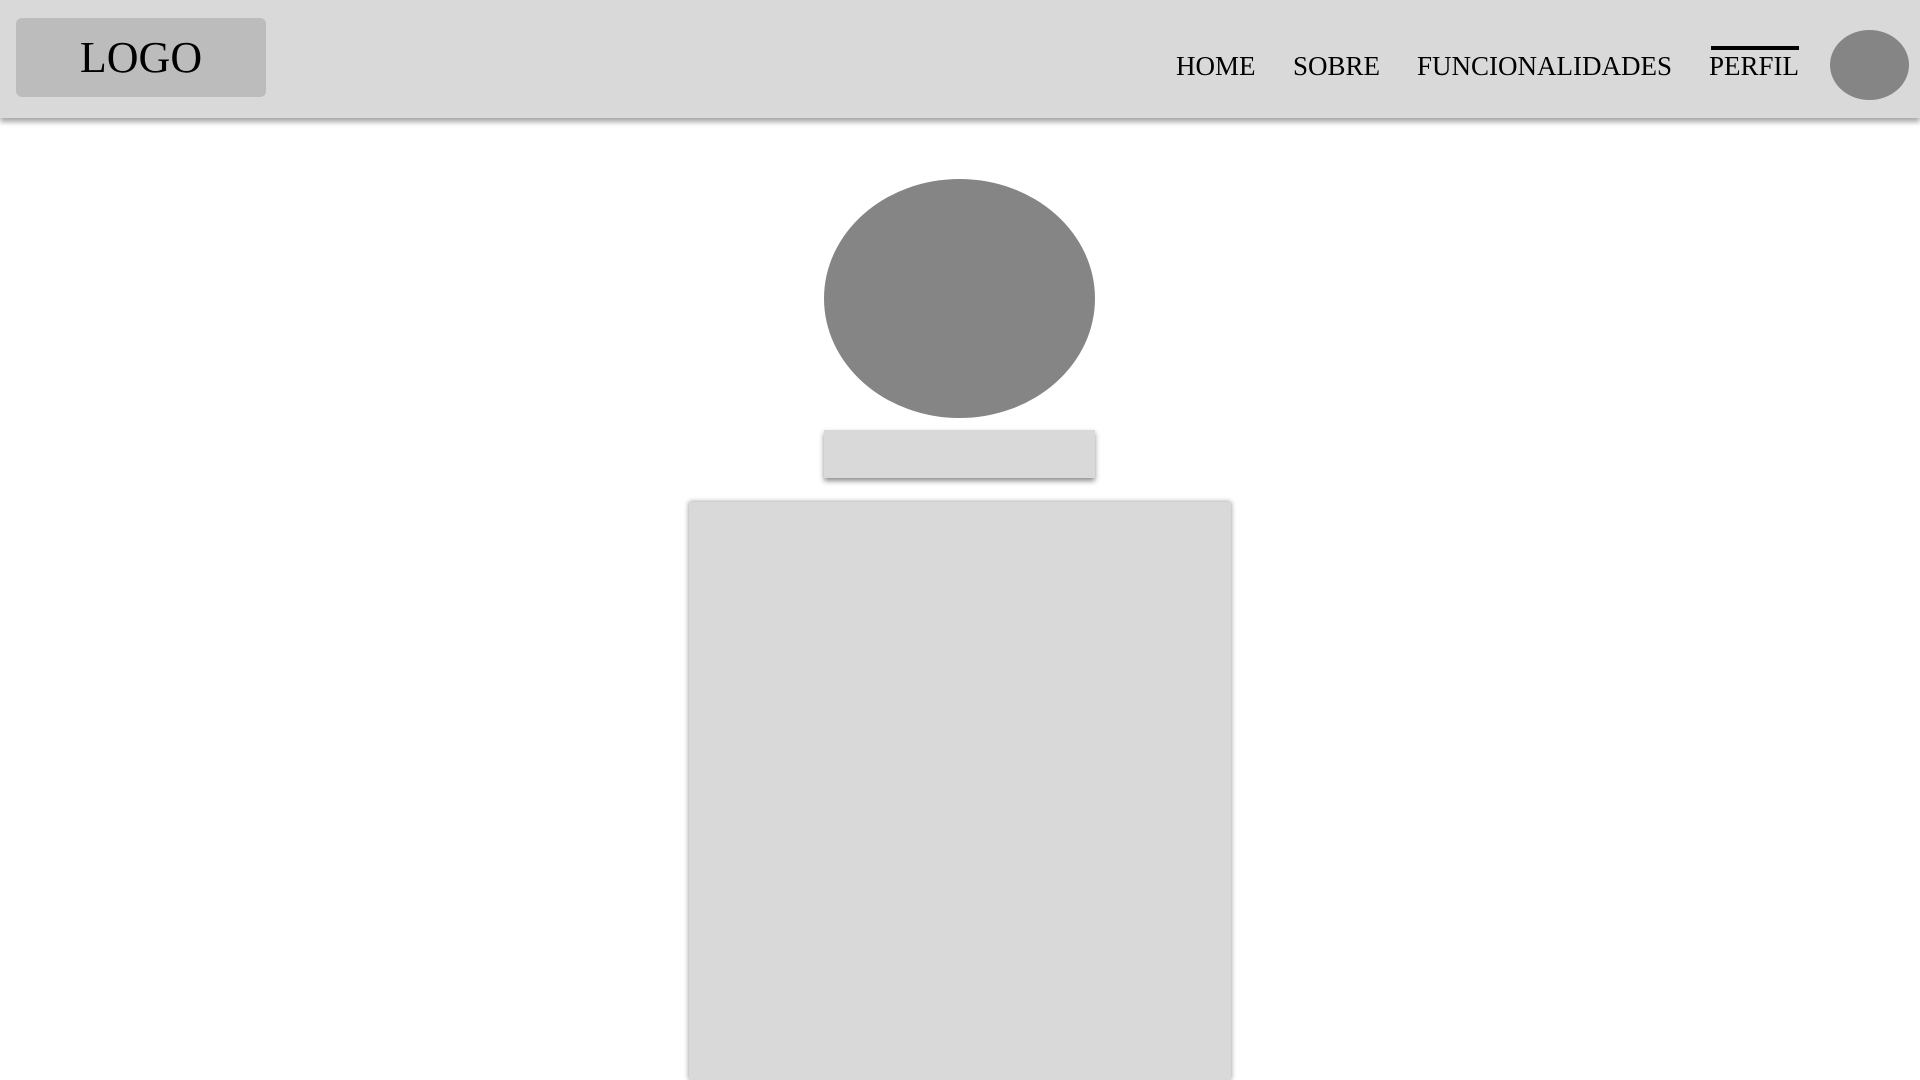 The width and height of the screenshot is (1920, 1080). Describe the element at coordinates (1754, 66) in the screenshot. I see `nav-item-perfil: PERFIL` at that location.